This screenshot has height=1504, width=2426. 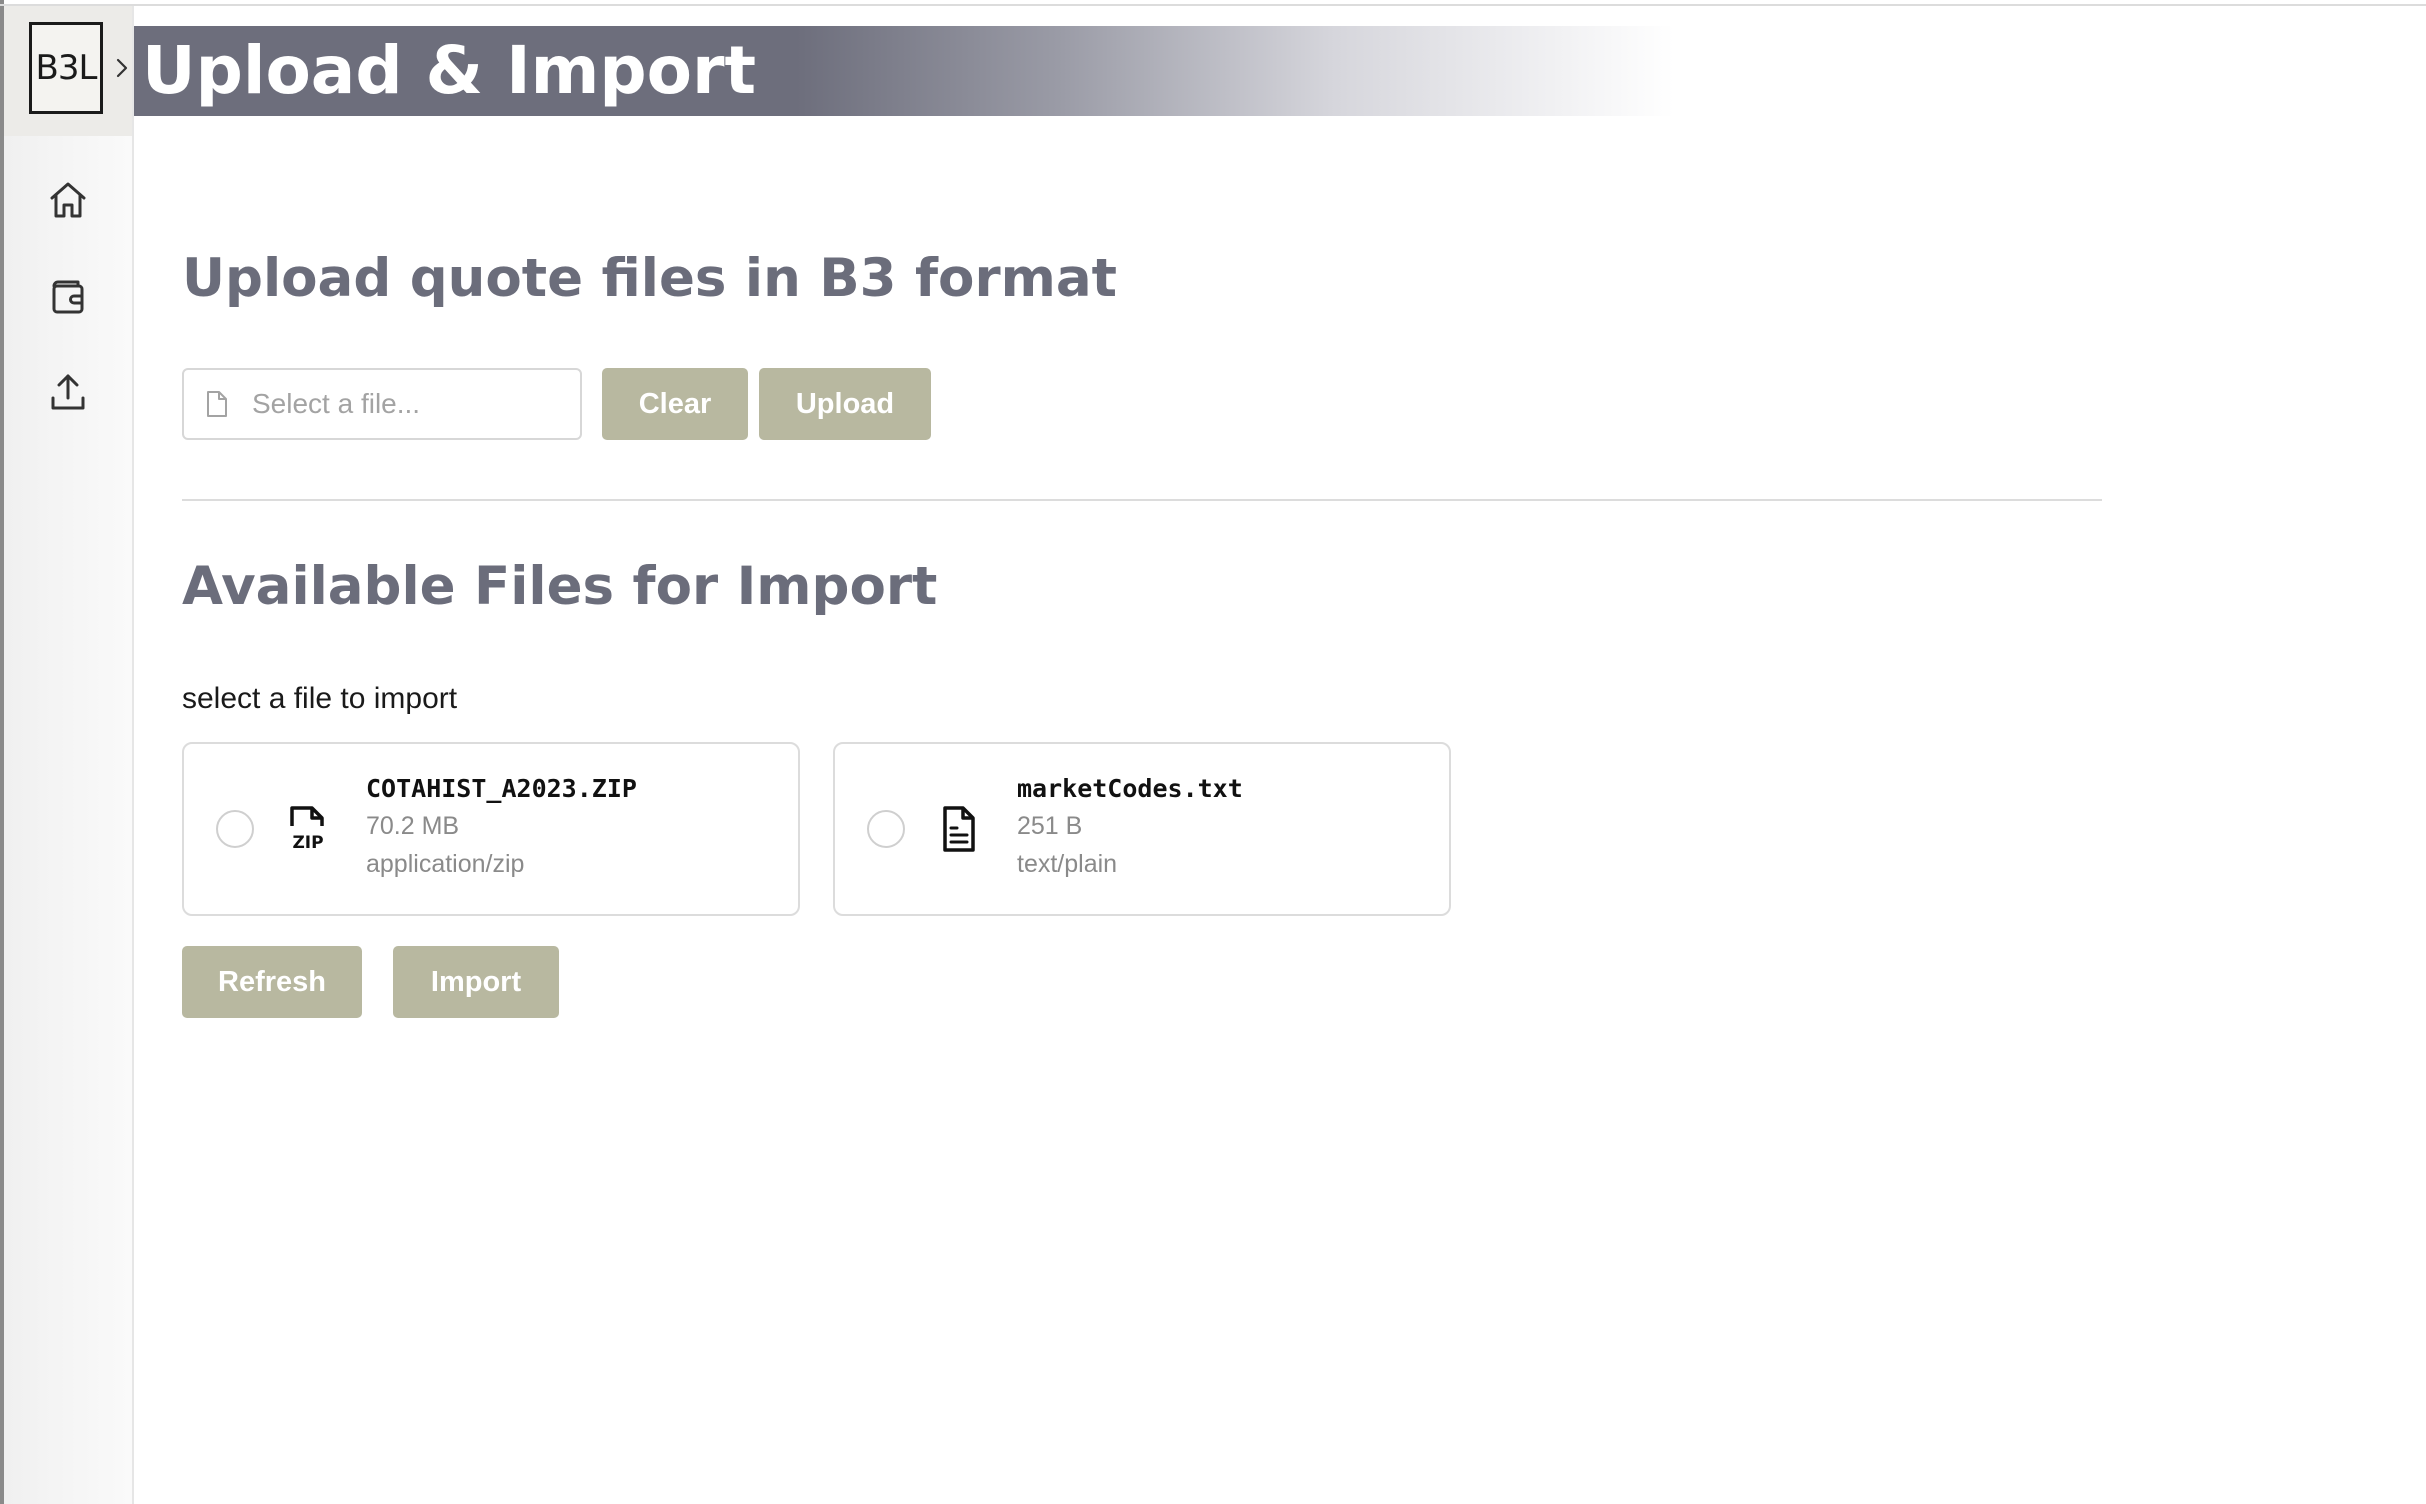 What do you see at coordinates (449, 70) in the screenshot?
I see `page-title: Upload & Import` at bounding box center [449, 70].